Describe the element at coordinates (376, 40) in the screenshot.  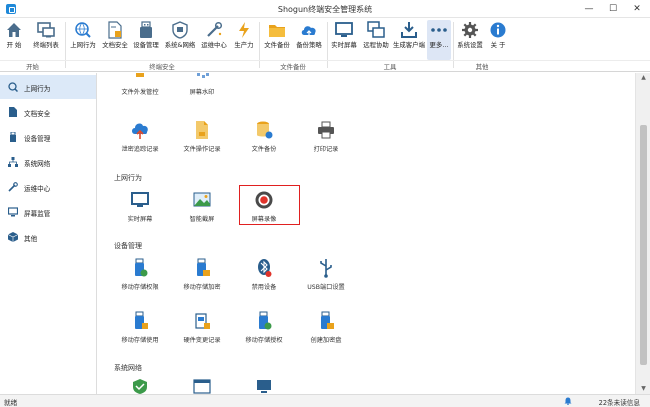
I see `ribbon-remote-assist-button: 远程协助` at that location.